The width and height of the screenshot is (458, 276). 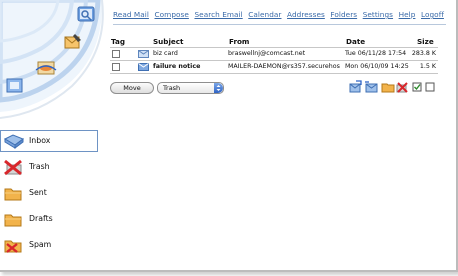 I want to click on folder-label: Sent, so click(x=38, y=192).